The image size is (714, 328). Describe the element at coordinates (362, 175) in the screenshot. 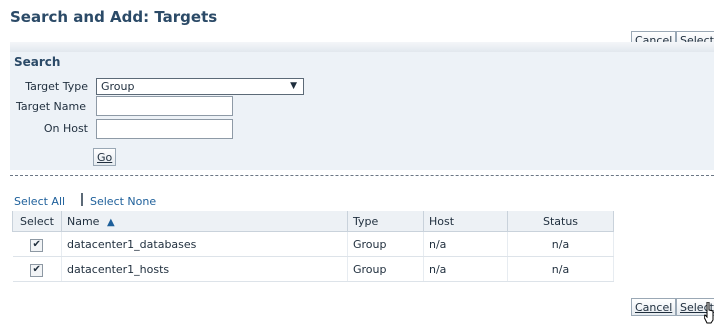

I see `section-divider` at that location.